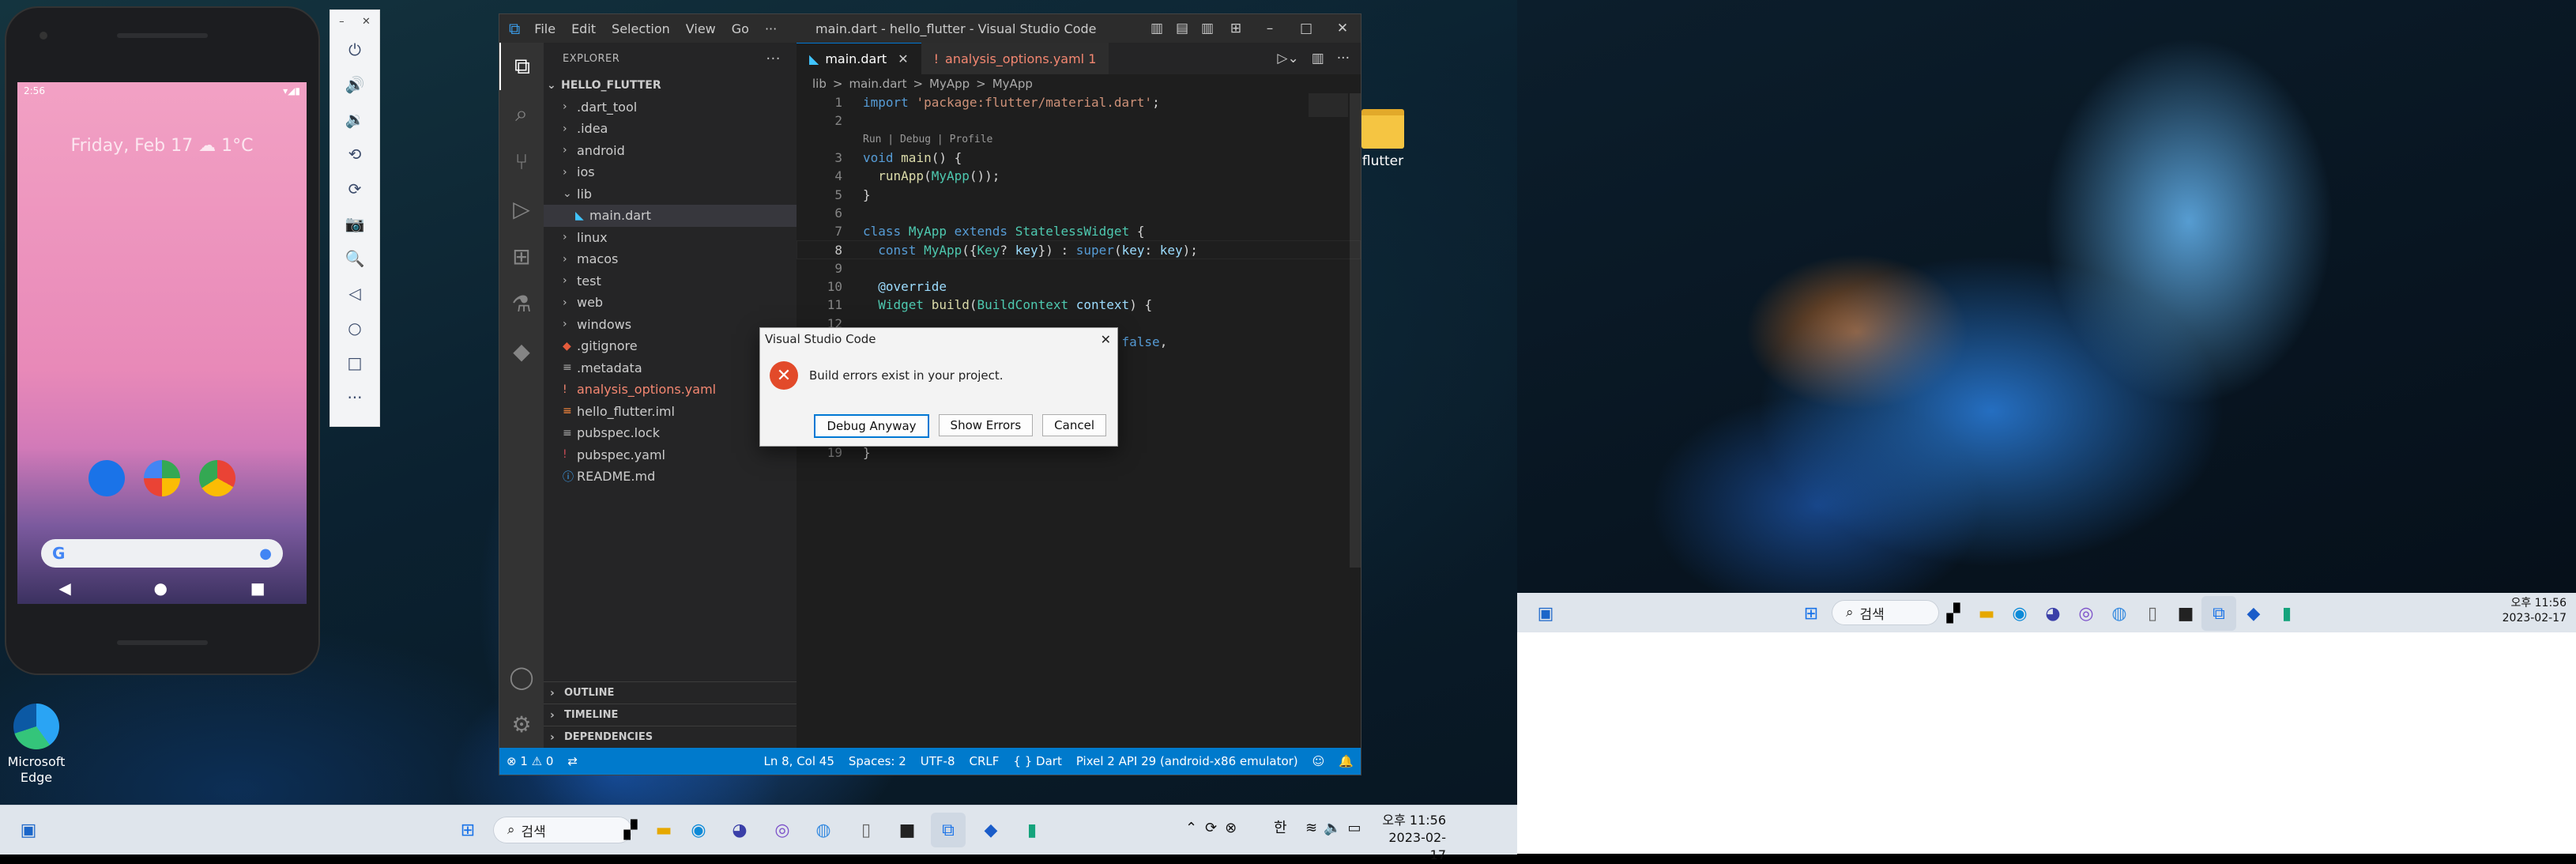  I want to click on section-dependencies: › DEPENDENCIES, so click(670, 737).